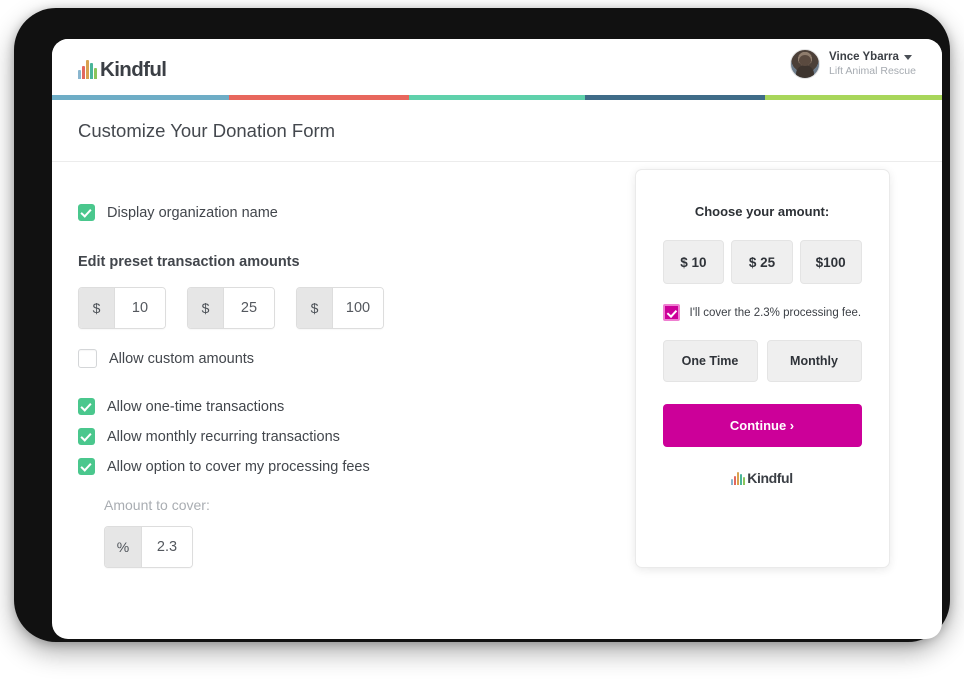  I want to click on preview-amount-button-3: $100, so click(830, 262).